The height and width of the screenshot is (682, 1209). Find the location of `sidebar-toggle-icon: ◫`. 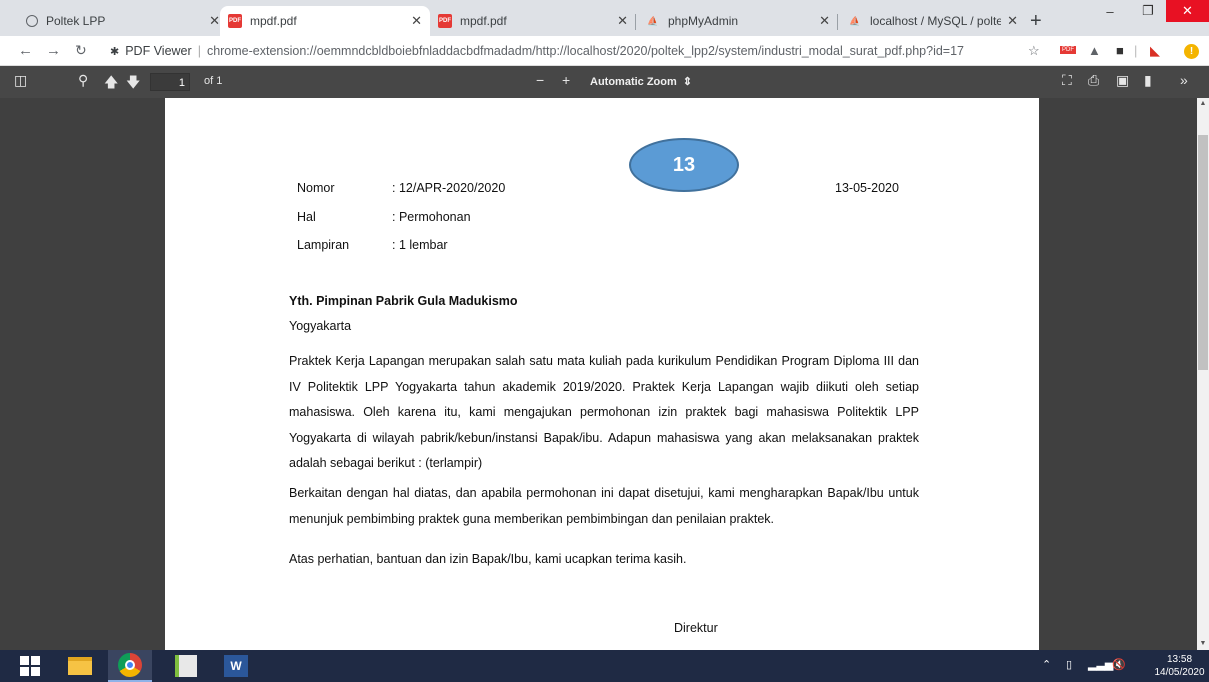

sidebar-toggle-icon: ◫ is located at coordinates (20, 80).